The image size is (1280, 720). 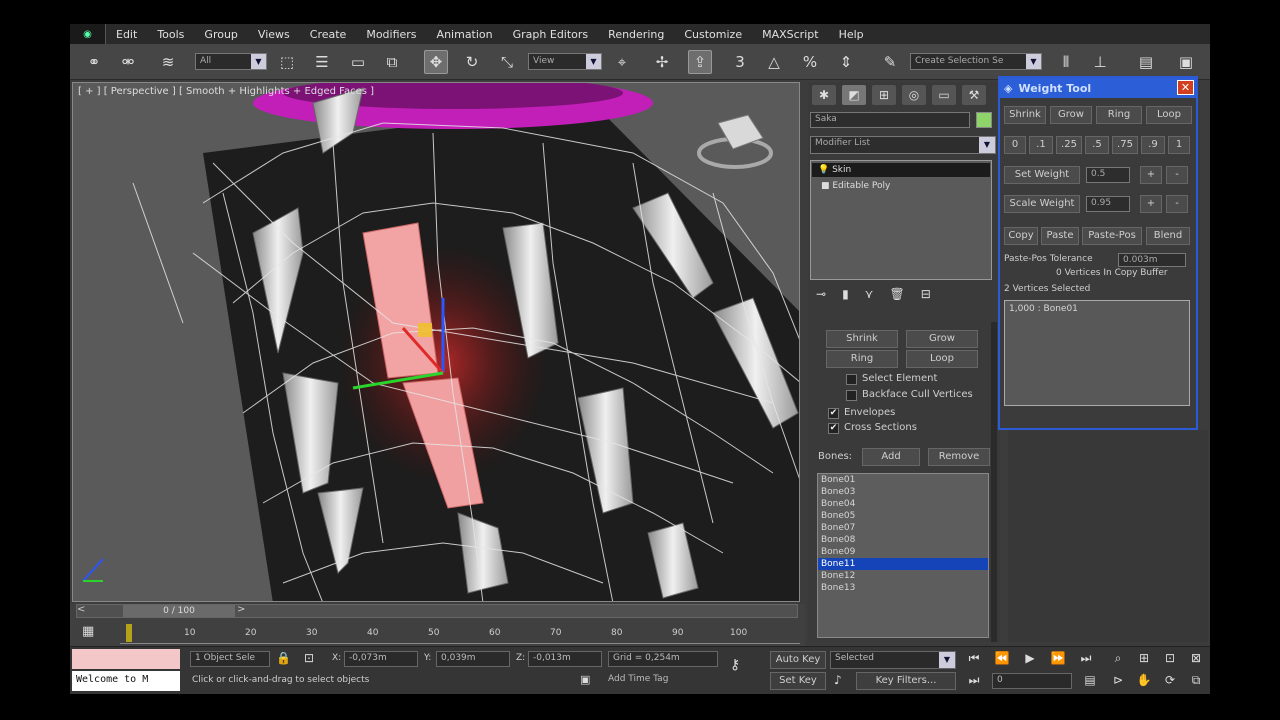 What do you see at coordinates (1196, 680) in the screenshot?
I see `maximize-viewport-icon: ⧉` at bounding box center [1196, 680].